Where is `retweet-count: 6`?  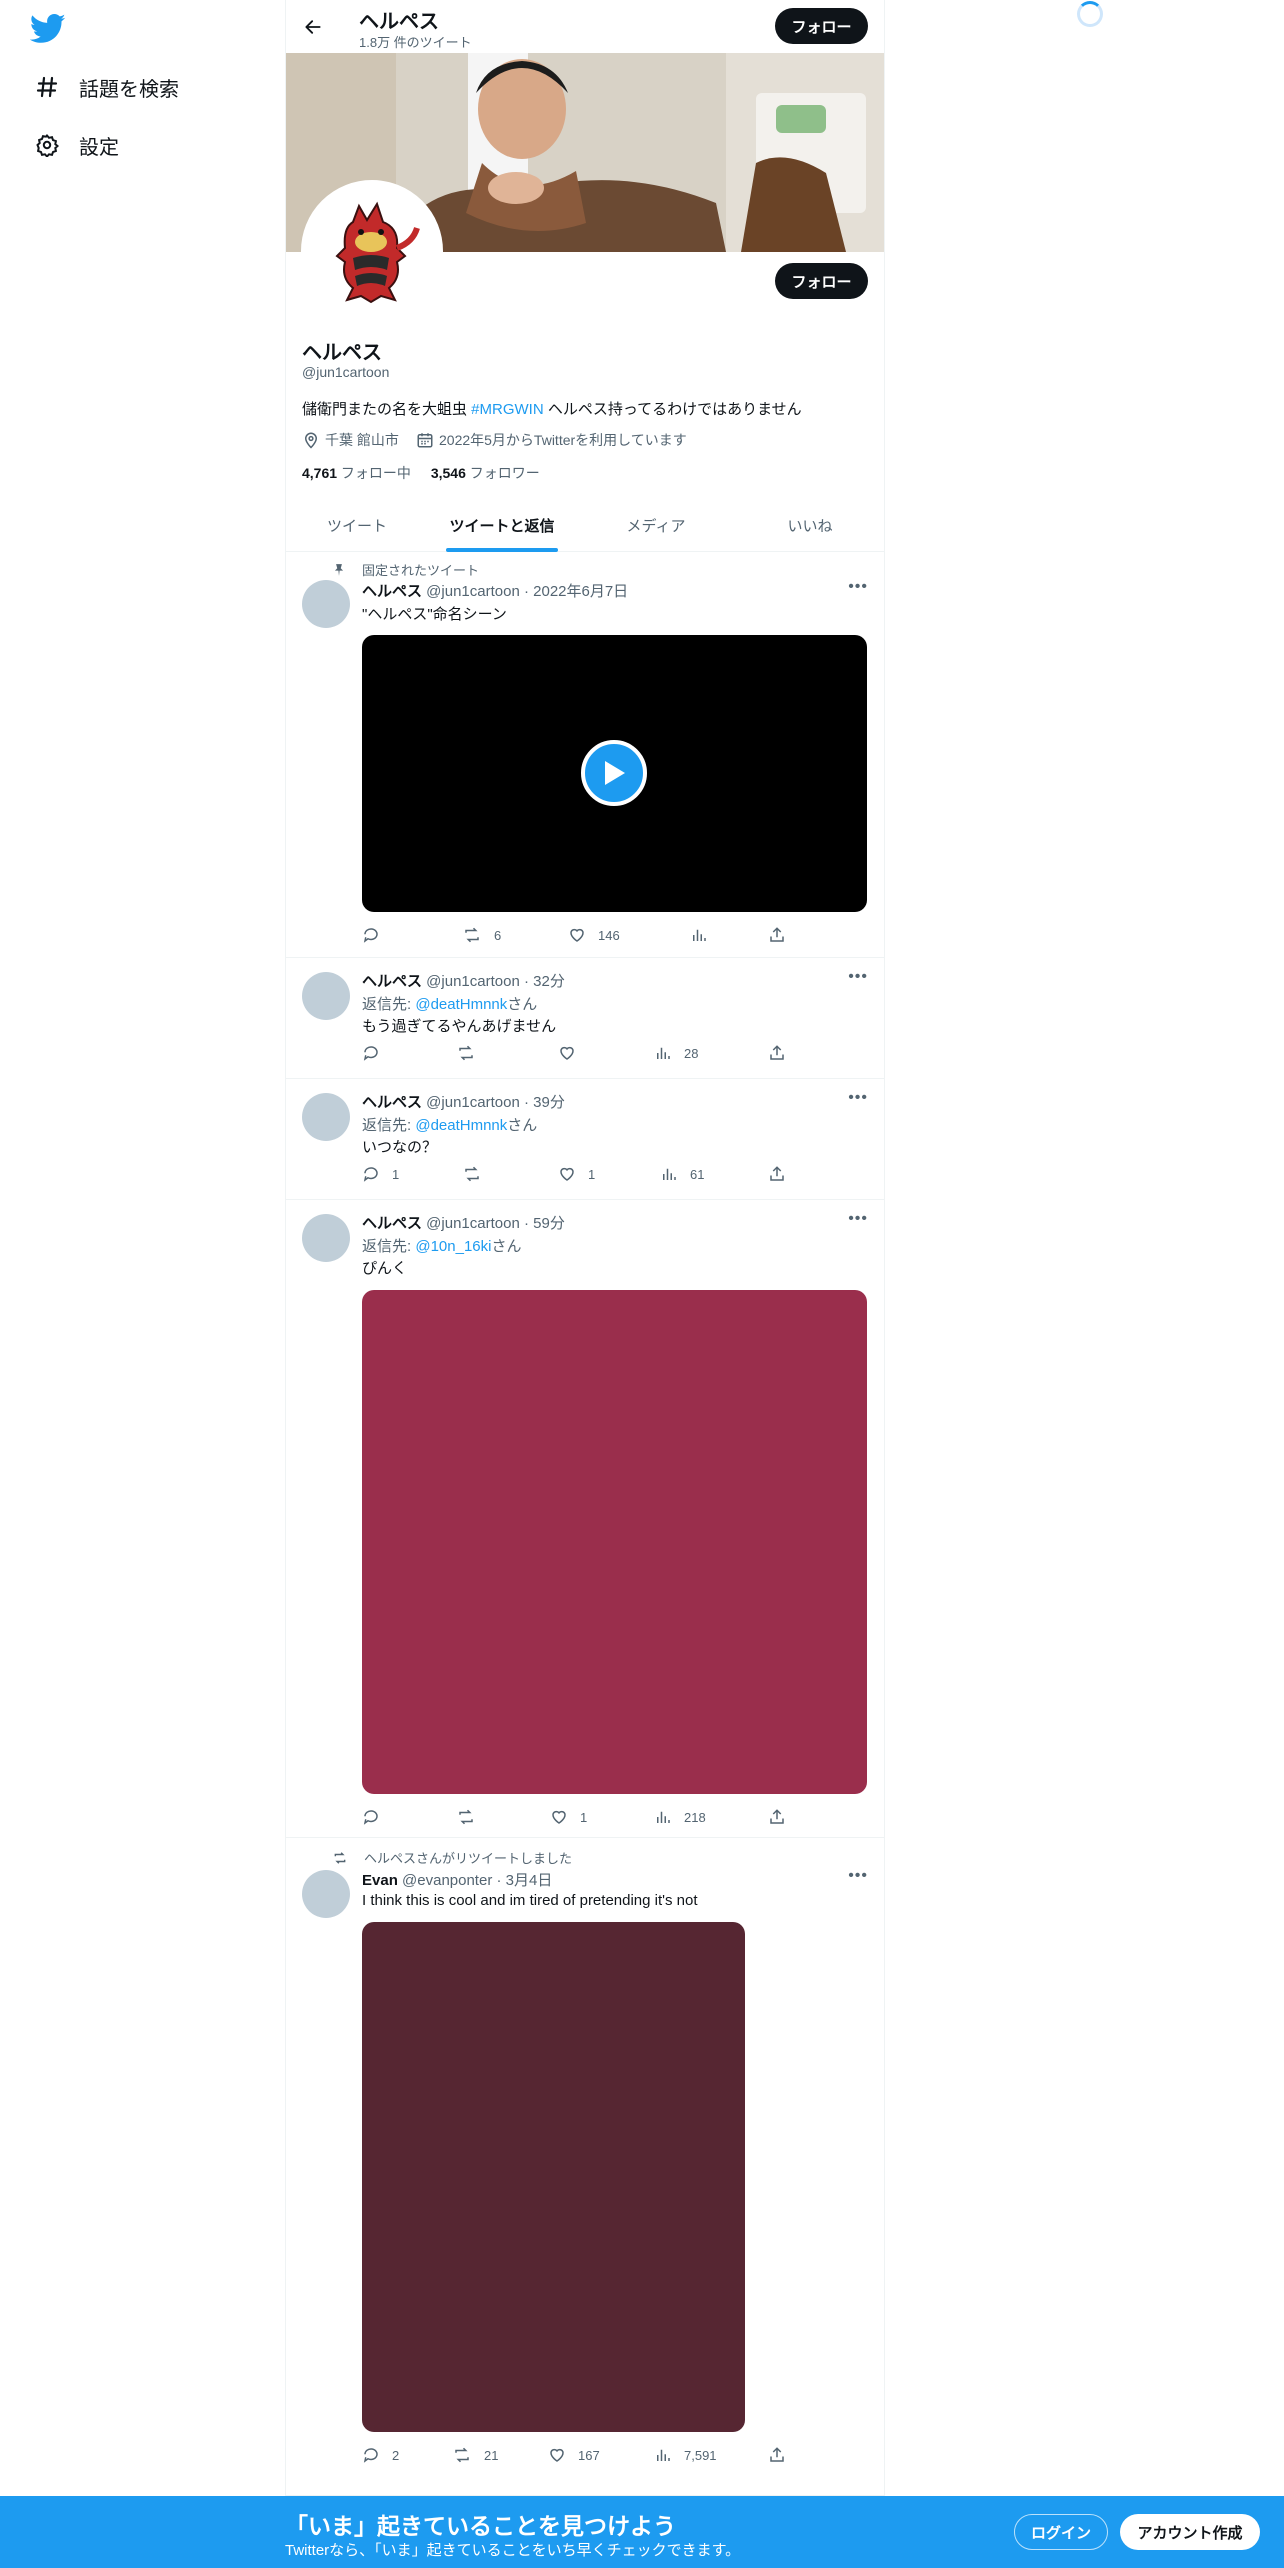 retweet-count: 6 is located at coordinates (498, 935).